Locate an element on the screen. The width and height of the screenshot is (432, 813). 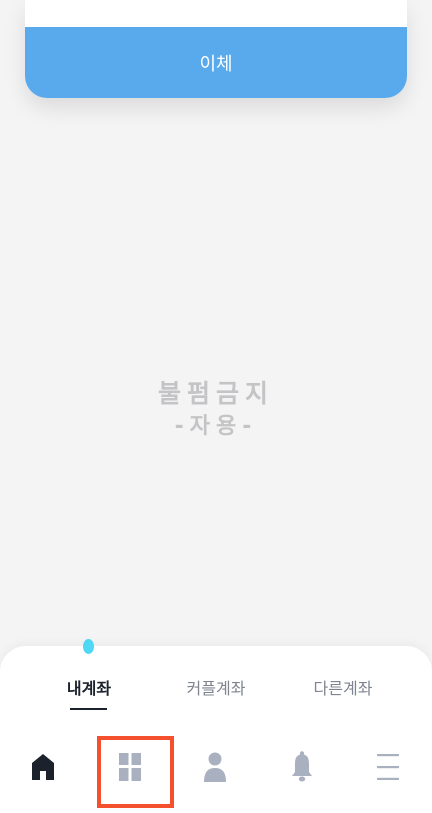
nav-home is located at coordinates (43, 767).